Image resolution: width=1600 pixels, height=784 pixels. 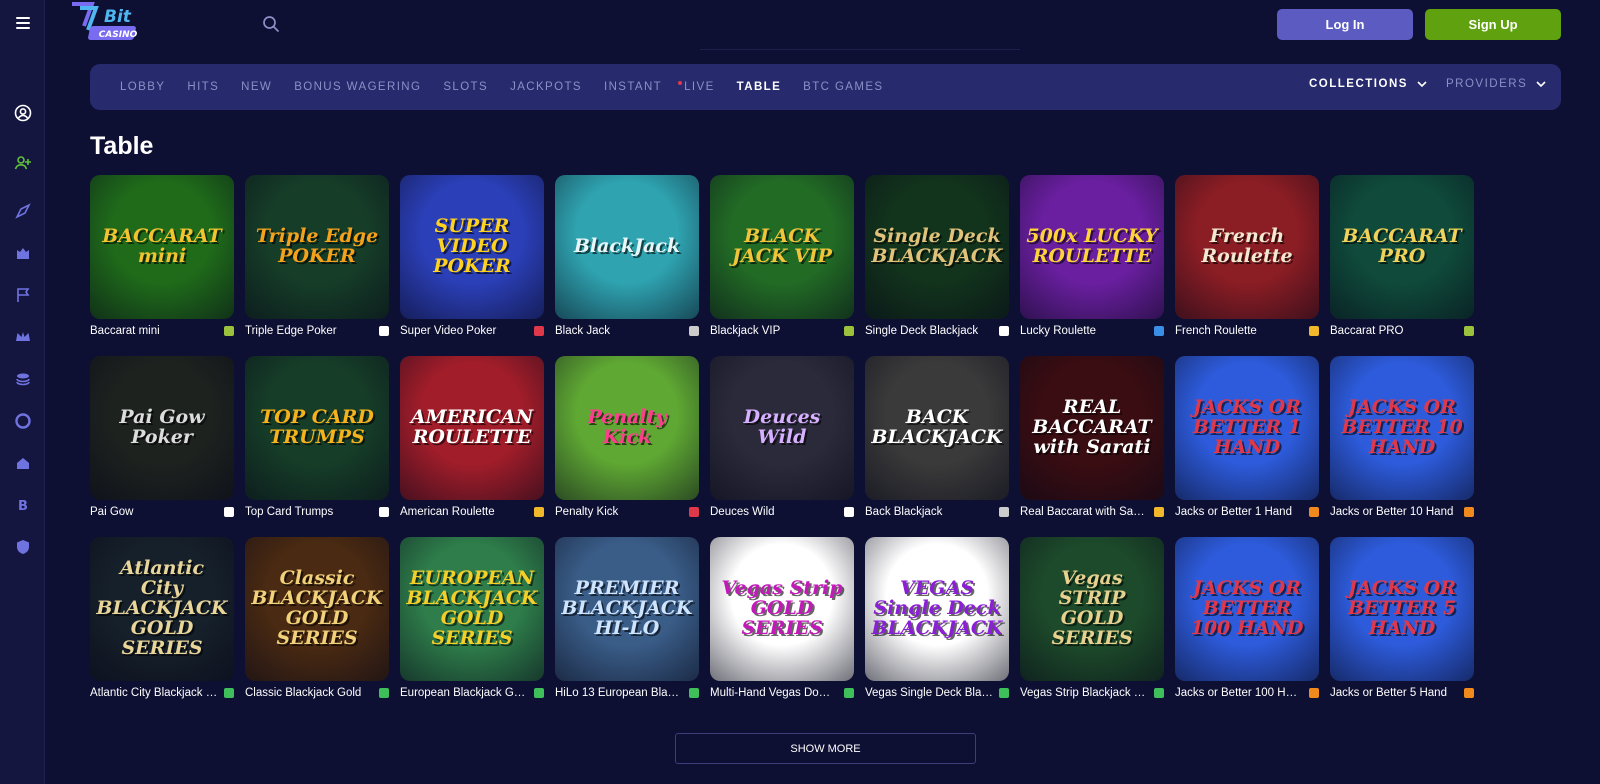 What do you see at coordinates (1402, 428) in the screenshot?
I see `game-thumbnail: JACKS OR BETTER 10 HAND` at bounding box center [1402, 428].